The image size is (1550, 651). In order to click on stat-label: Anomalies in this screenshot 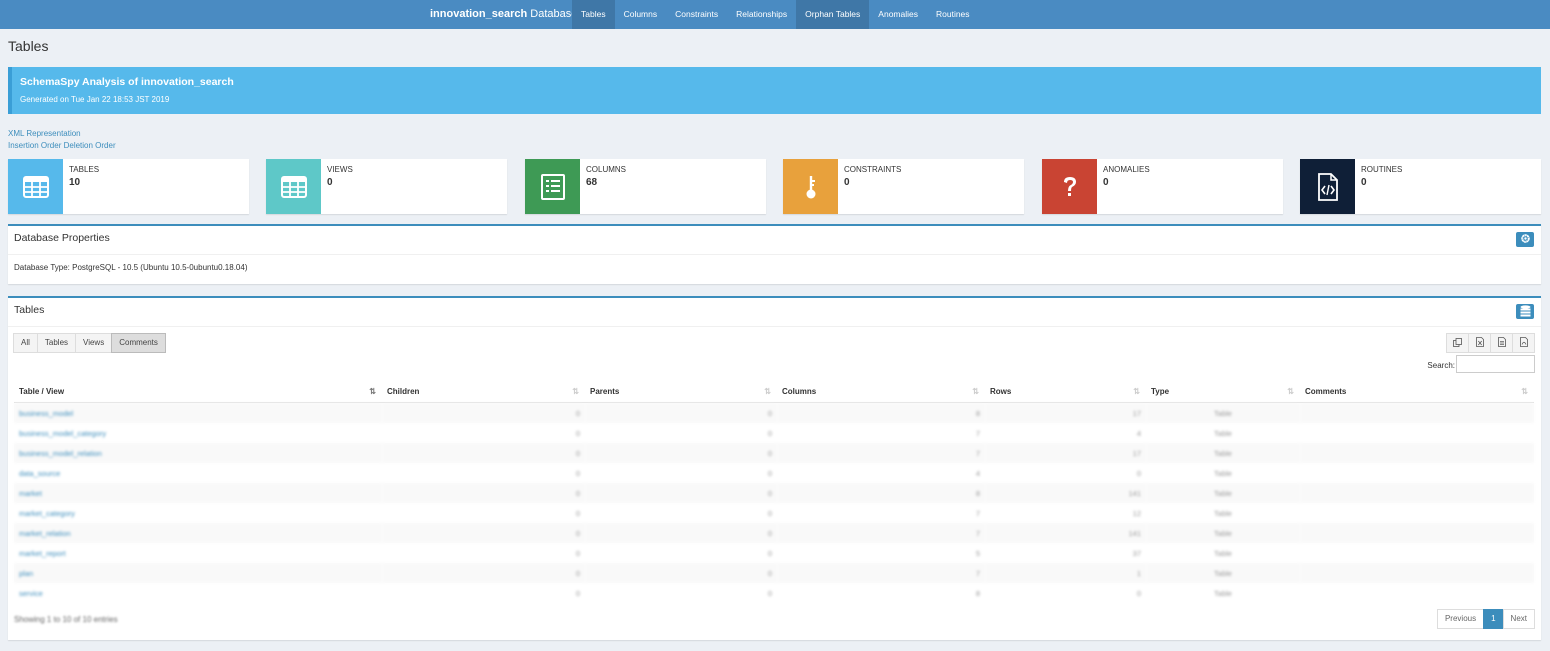, I will do `click(1126, 169)`.